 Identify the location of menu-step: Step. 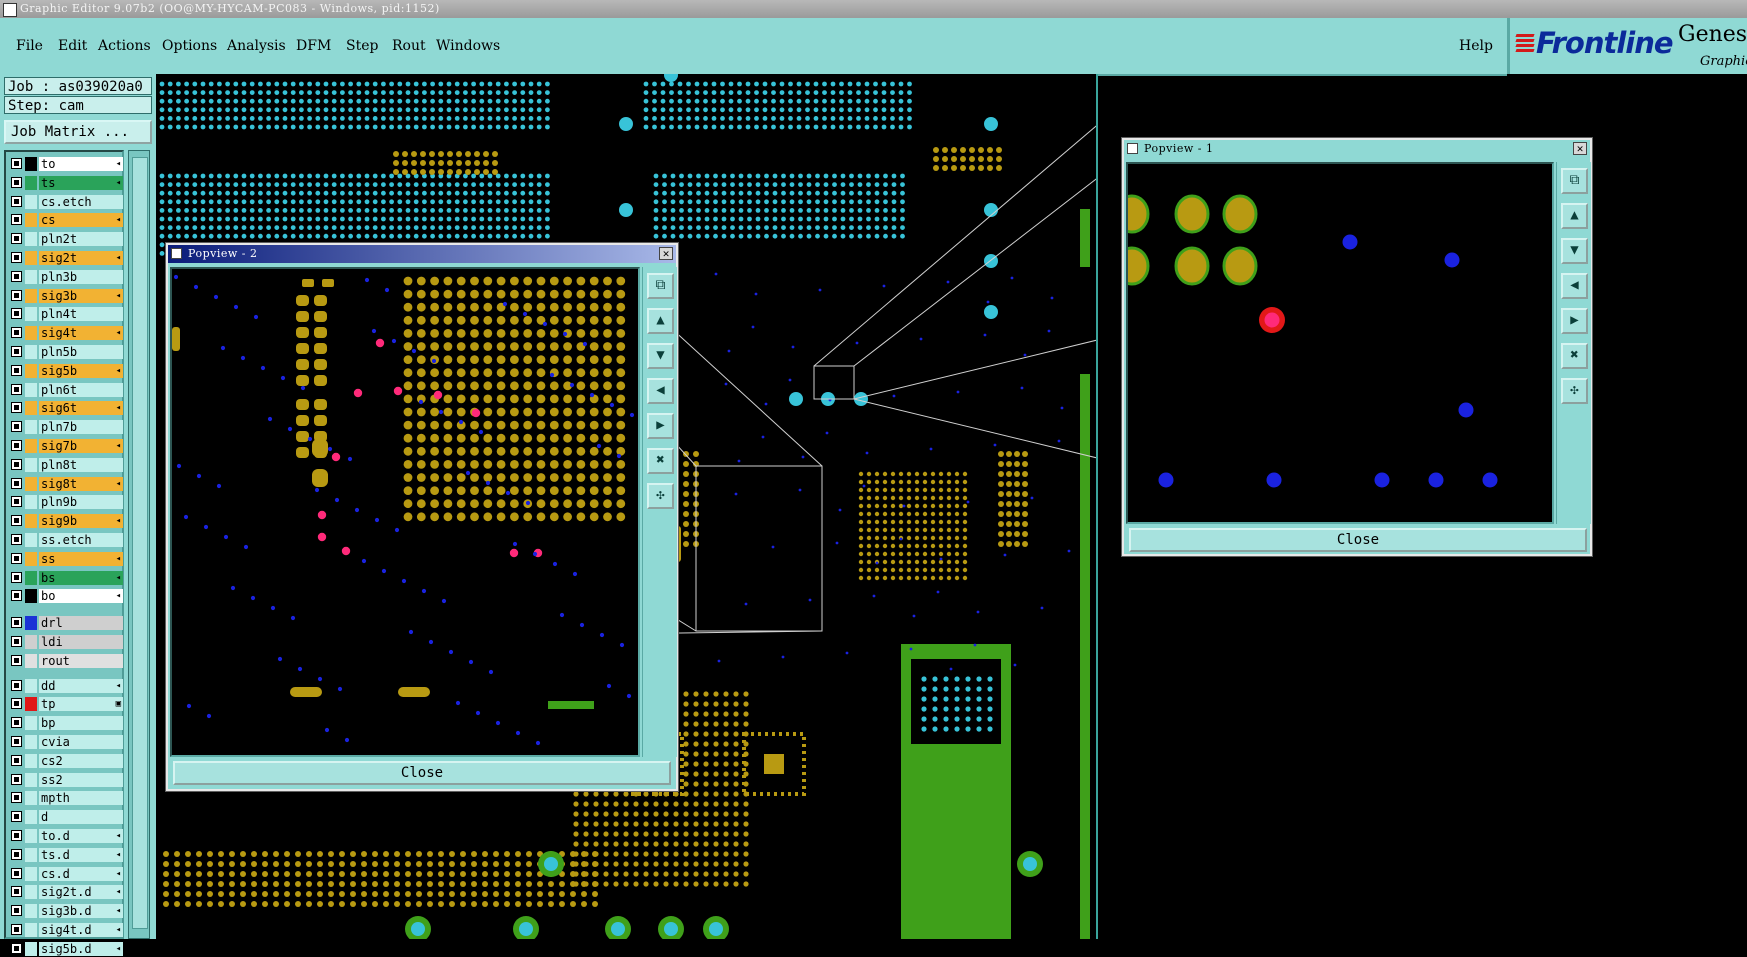
(362, 46).